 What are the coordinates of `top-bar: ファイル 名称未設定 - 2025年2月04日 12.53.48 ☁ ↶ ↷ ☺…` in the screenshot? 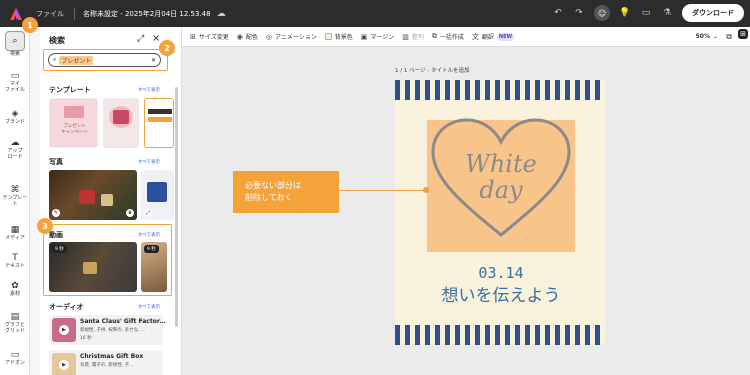 It's located at (375, 13).